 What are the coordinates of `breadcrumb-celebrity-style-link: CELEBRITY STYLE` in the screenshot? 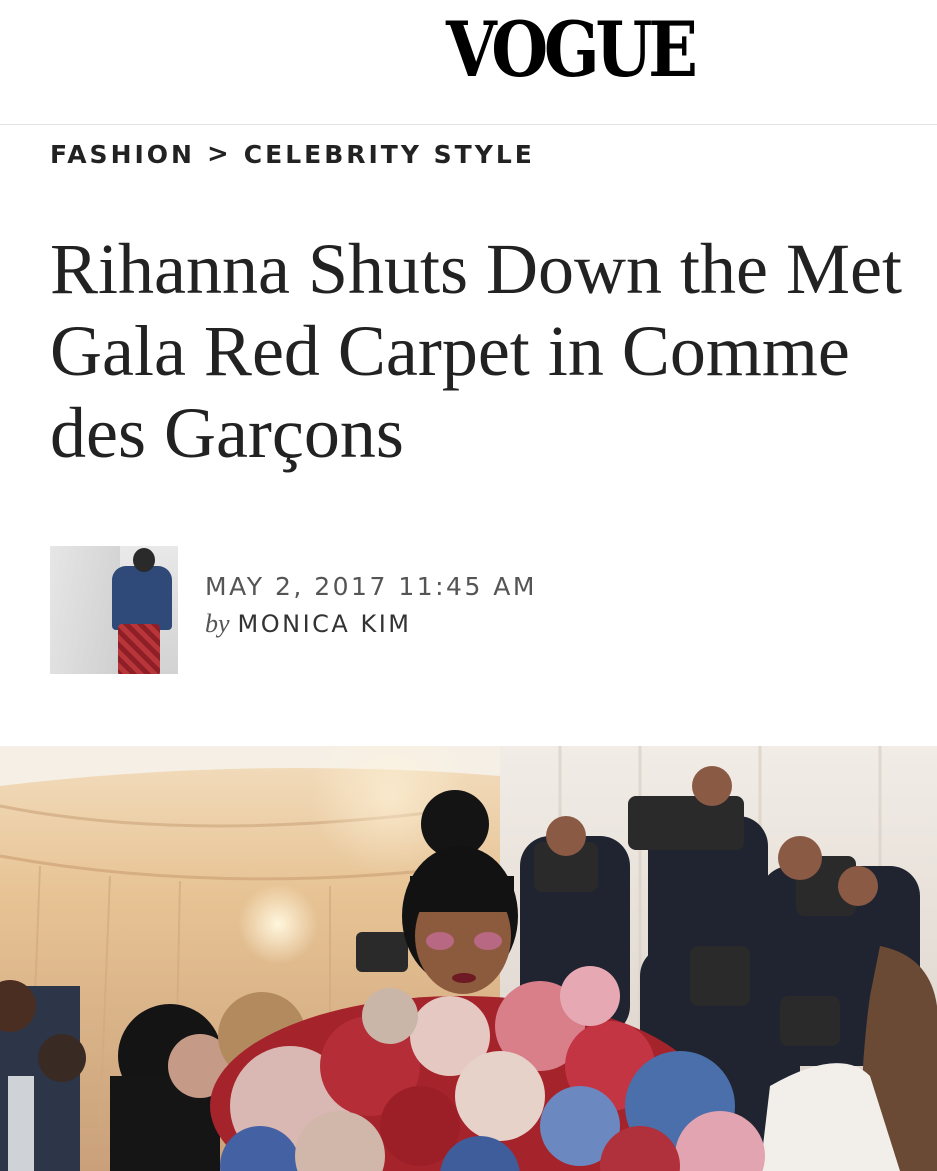 It's located at (389, 154).